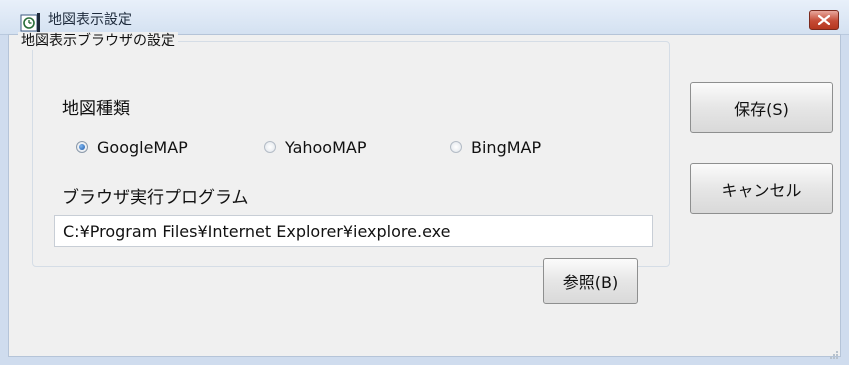 Image resolution: width=849 pixels, height=365 pixels. What do you see at coordinates (590, 281) in the screenshot?
I see `browse-button: 参照(B)` at bounding box center [590, 281].